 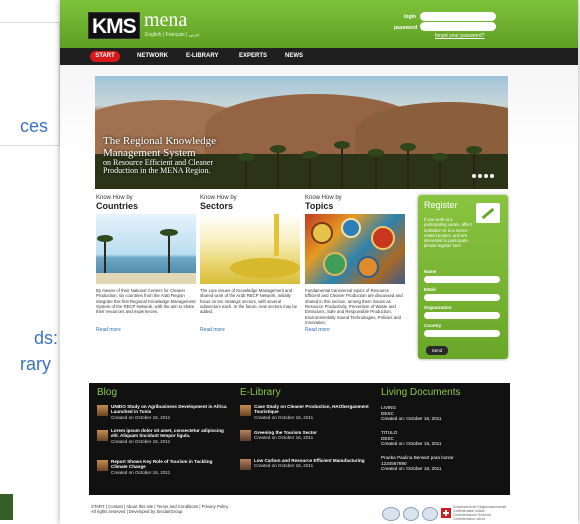 What do you see at coordinates (462, 333) in the screenshot?
I see `country-input` at bounding box center [462, 333].